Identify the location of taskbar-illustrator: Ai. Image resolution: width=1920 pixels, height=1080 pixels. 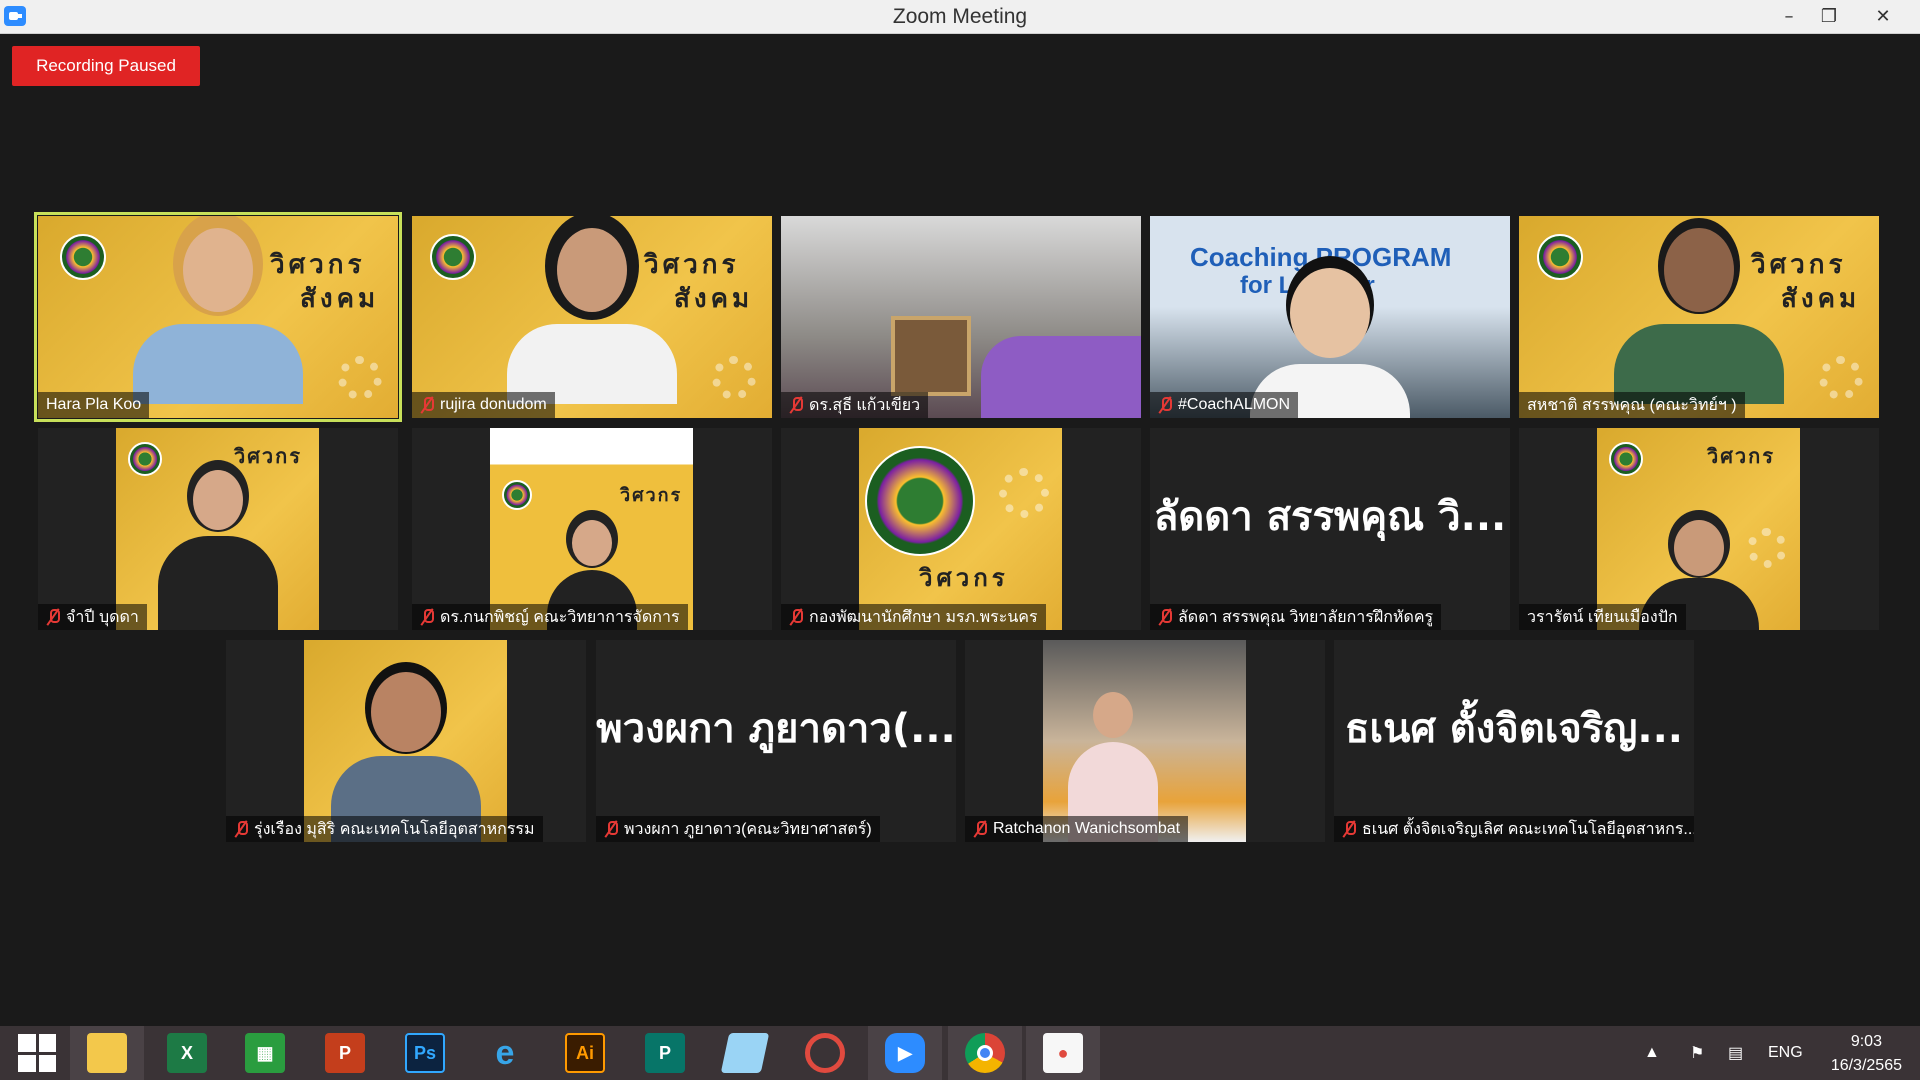
(585, 1053).